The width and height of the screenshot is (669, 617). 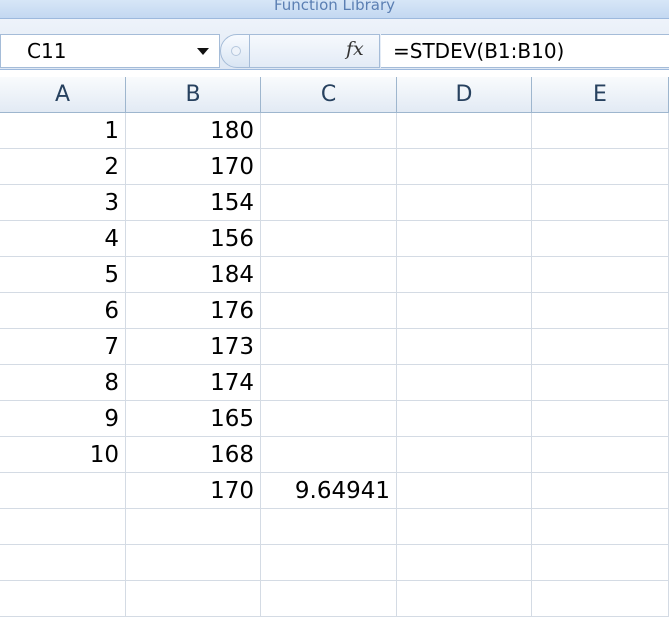 I want to click on formula-bar: C11 fx =STDEV(B1:B10), so click(x=334, y=44).